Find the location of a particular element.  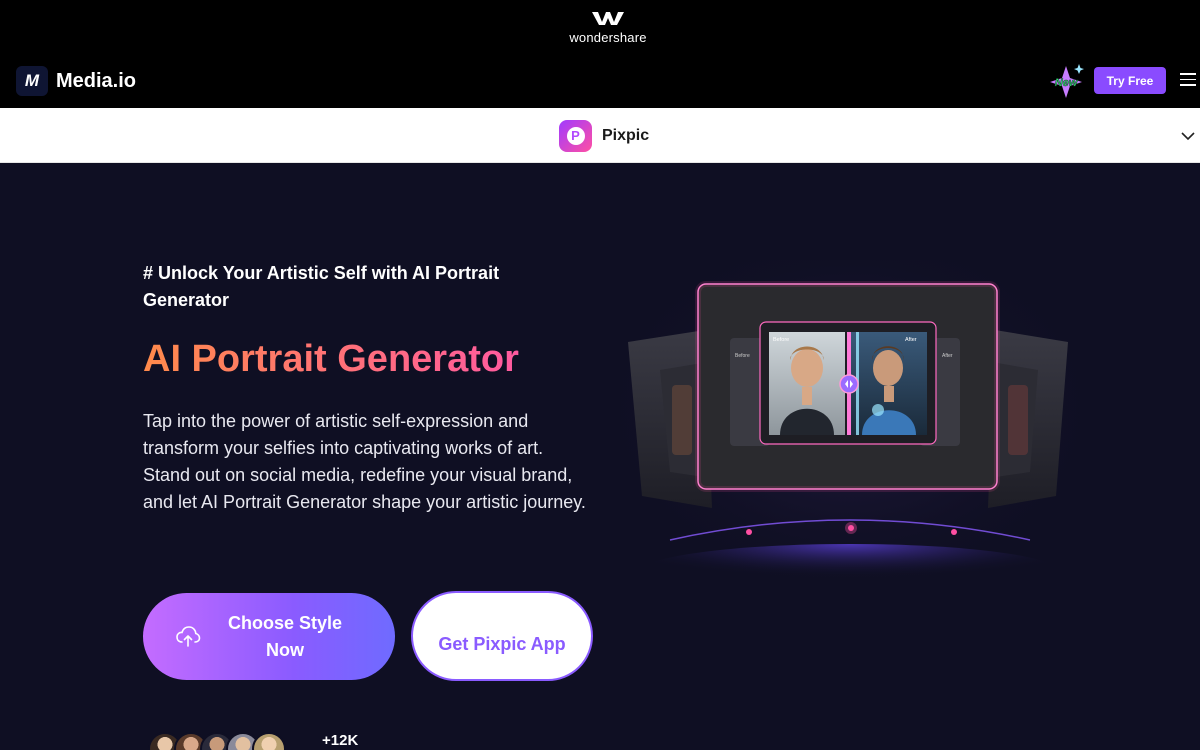

cloud-upload-icon is located at coordinates (188, 636).